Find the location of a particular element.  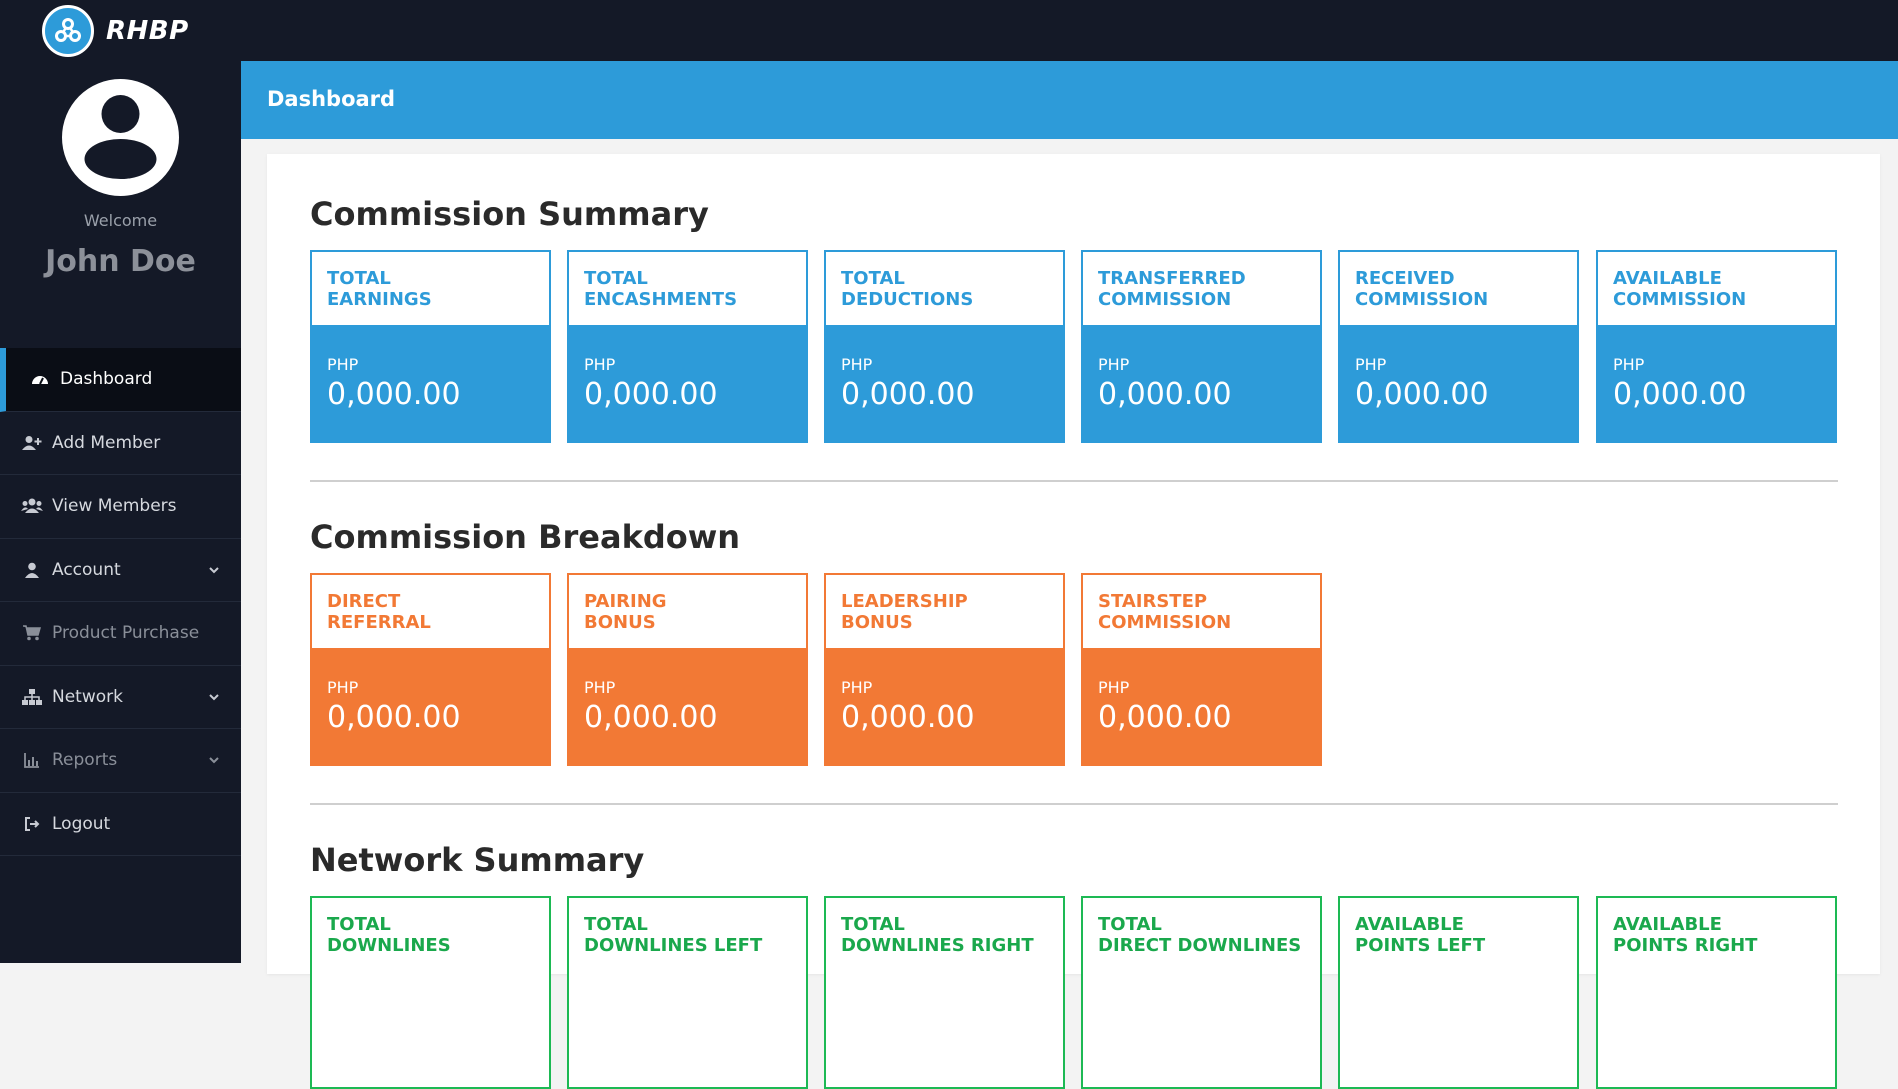

tile-label: TOTAL DOWNLINES RIGHT is located at coordinates (937, 935).